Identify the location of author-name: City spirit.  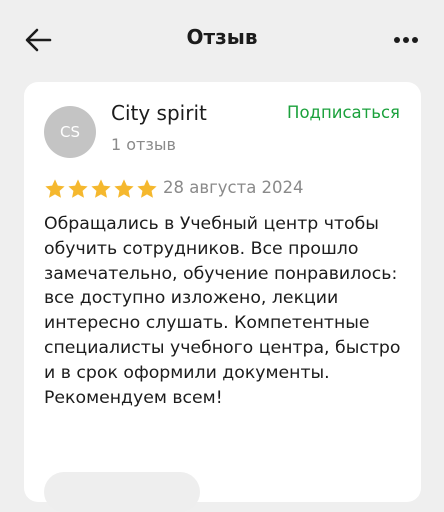
(159, 113).